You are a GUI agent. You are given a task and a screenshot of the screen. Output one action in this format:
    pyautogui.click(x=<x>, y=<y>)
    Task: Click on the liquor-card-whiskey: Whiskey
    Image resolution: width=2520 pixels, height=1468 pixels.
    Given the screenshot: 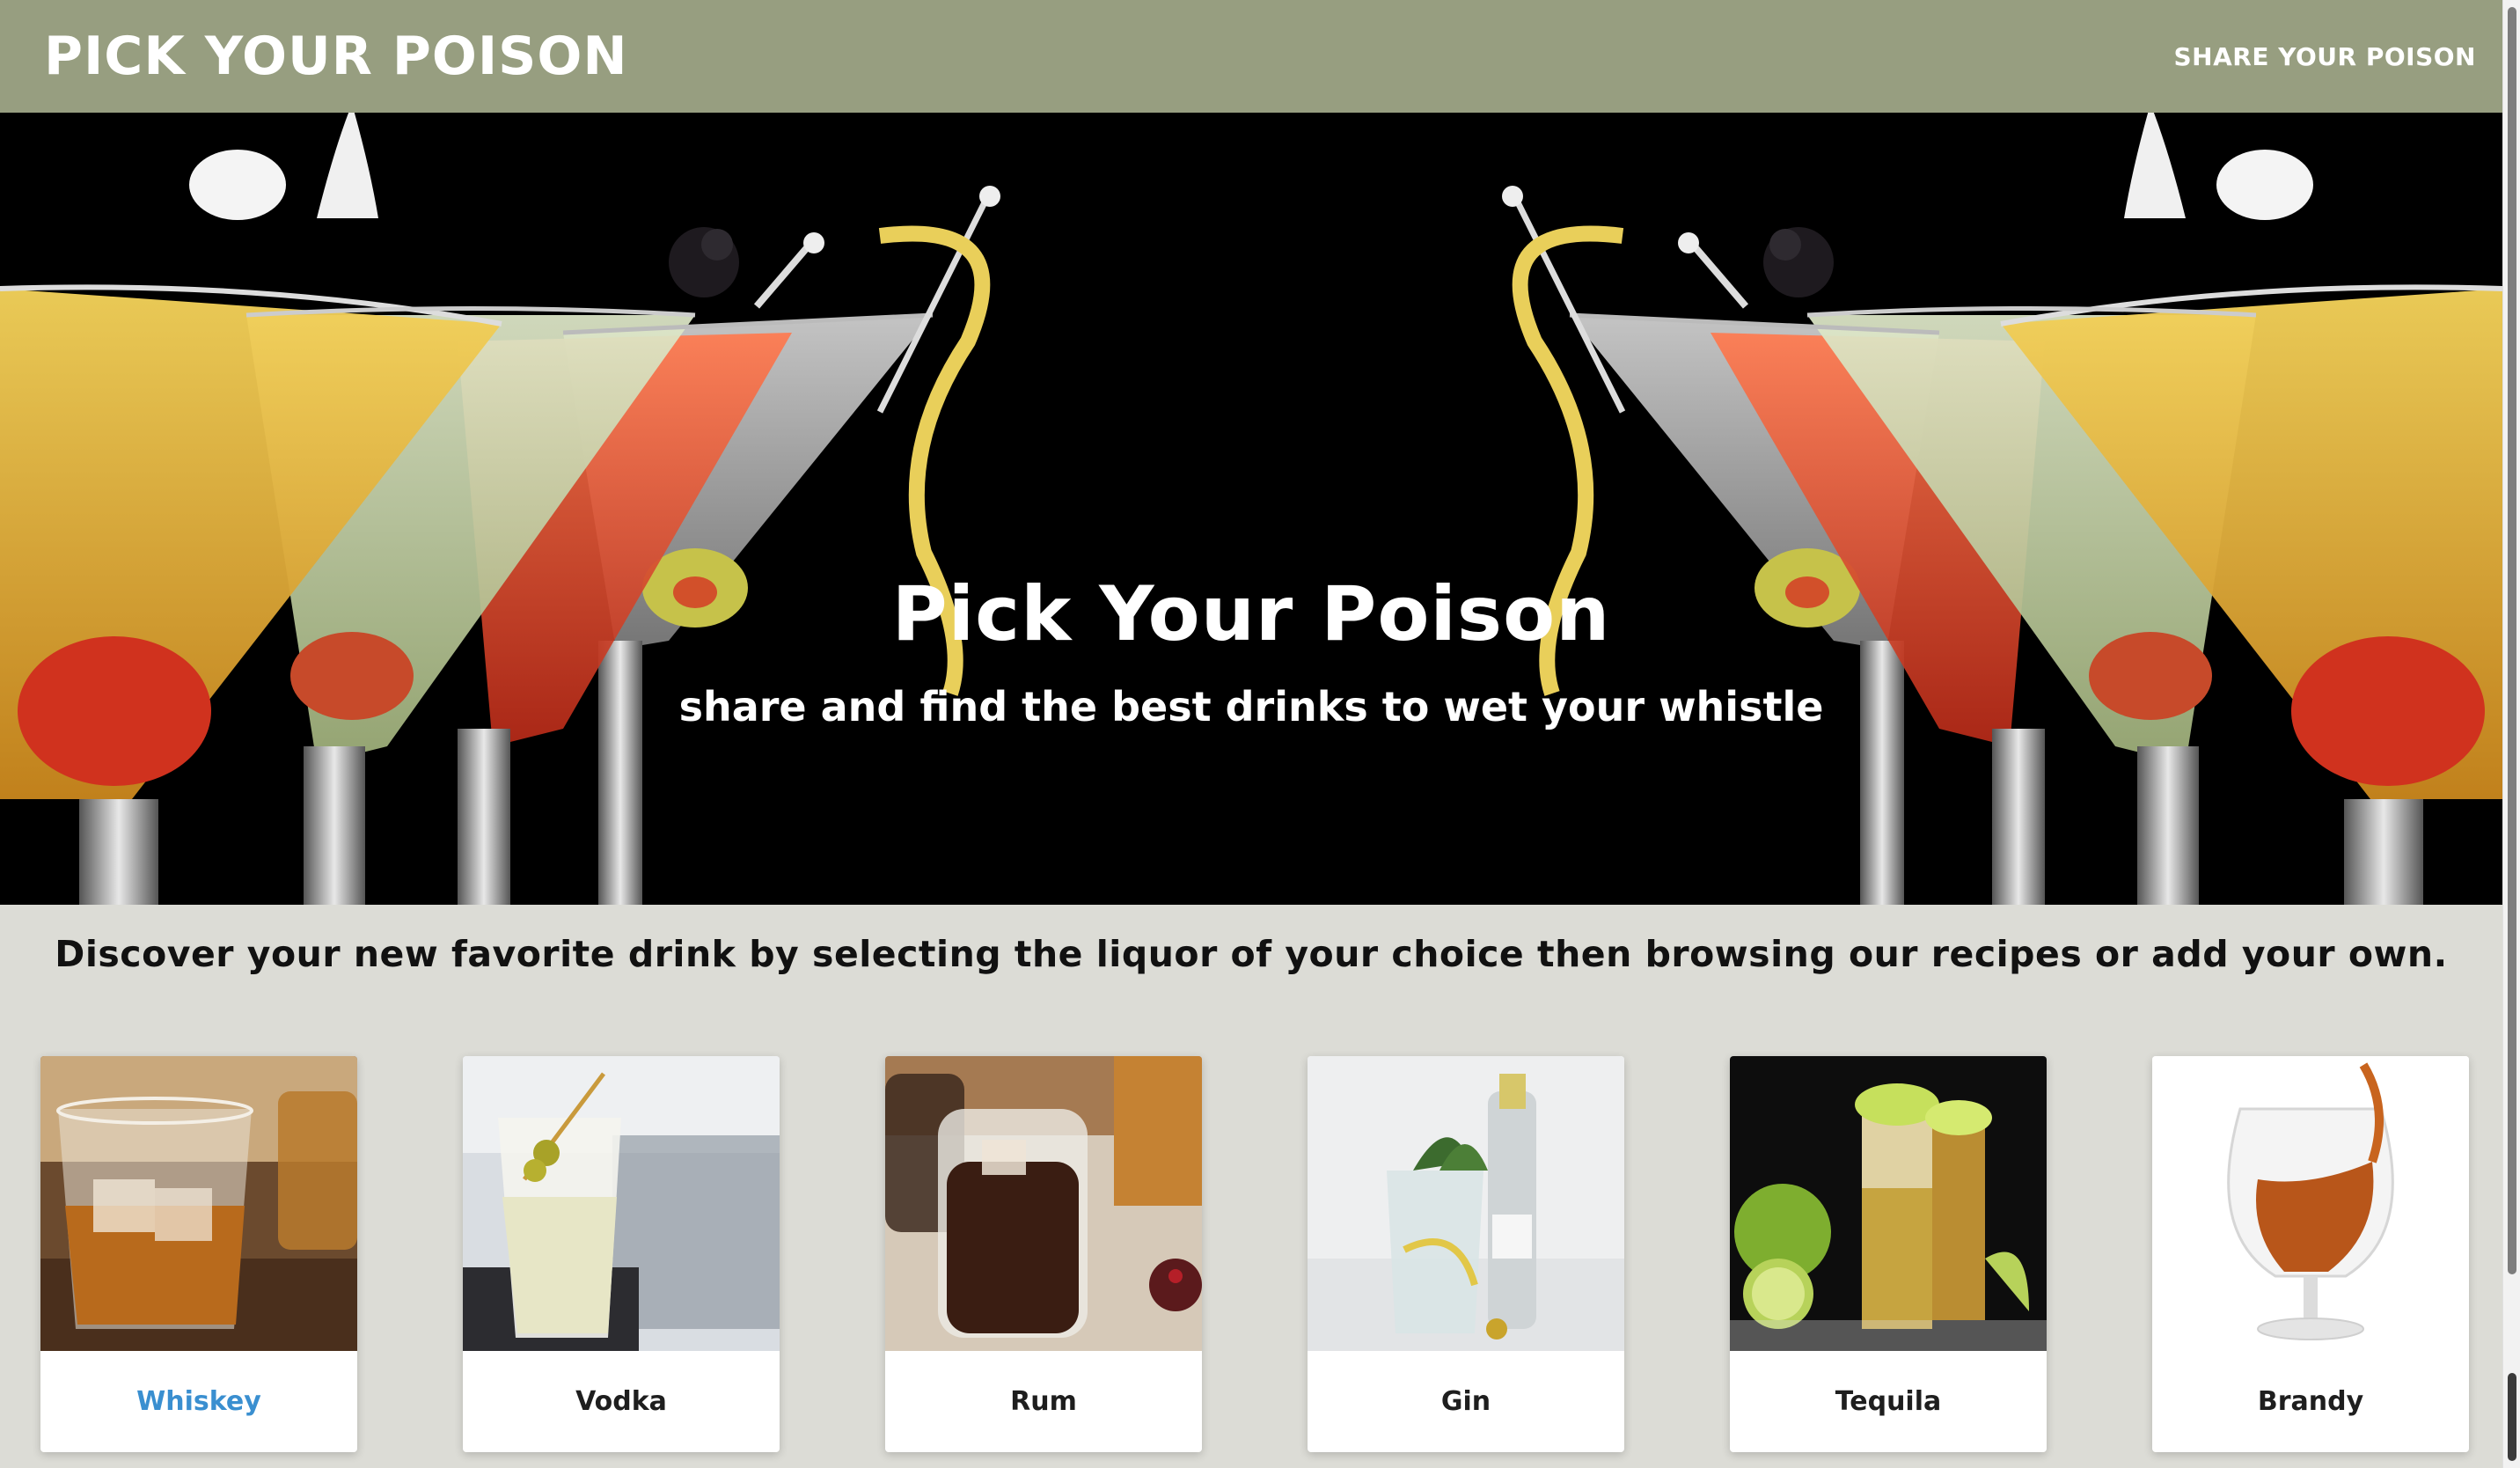 What is the action you would take?
    pyautogui.click(x=198, y=1254)
    